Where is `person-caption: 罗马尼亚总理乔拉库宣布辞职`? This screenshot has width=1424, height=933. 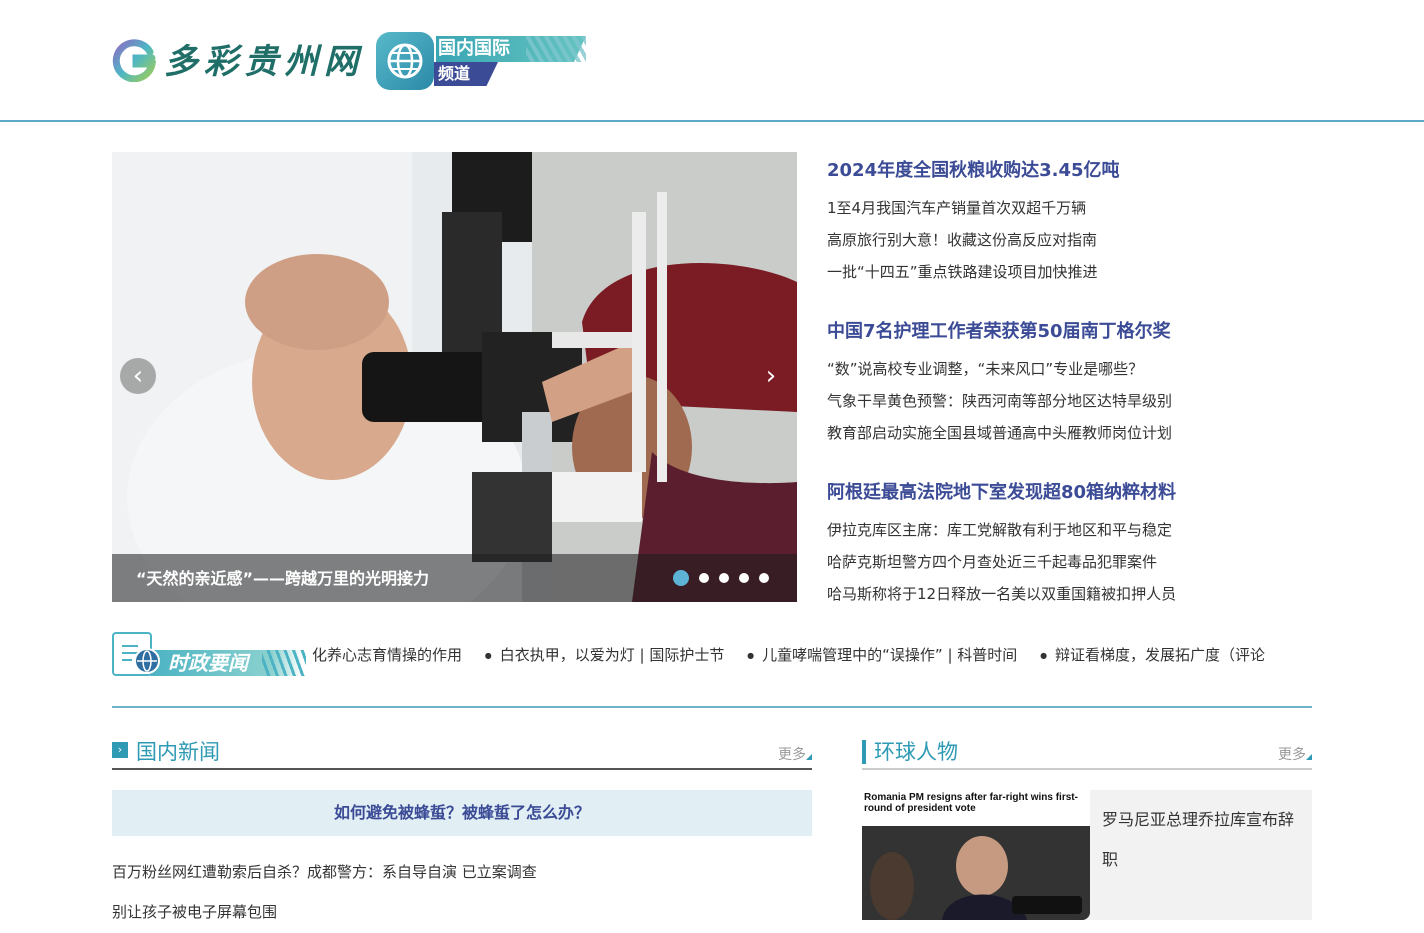 person-caption: 罗马尼亚总理乔拉库宣布辞职 is located at coordinates (1202, 840).